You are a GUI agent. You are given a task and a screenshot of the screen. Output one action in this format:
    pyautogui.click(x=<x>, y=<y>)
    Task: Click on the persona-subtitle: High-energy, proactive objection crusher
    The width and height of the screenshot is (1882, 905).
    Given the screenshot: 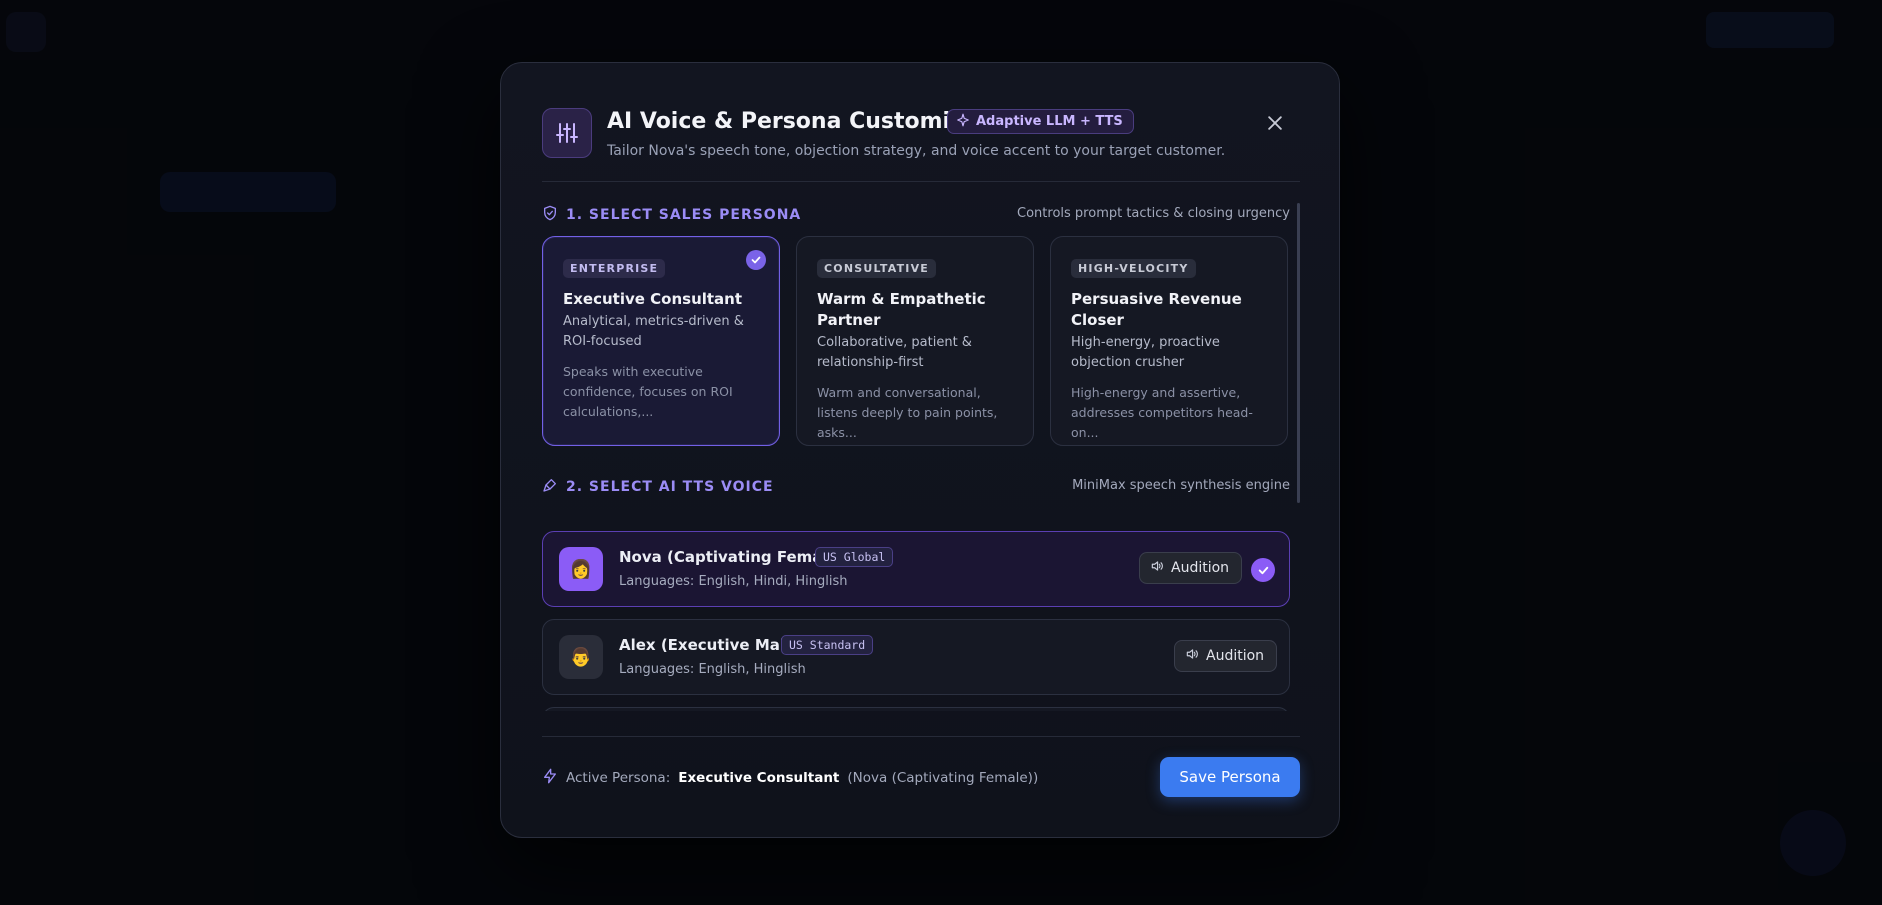 What is the action you would take?
    pyautogui.click(x=1145, y=352)
    